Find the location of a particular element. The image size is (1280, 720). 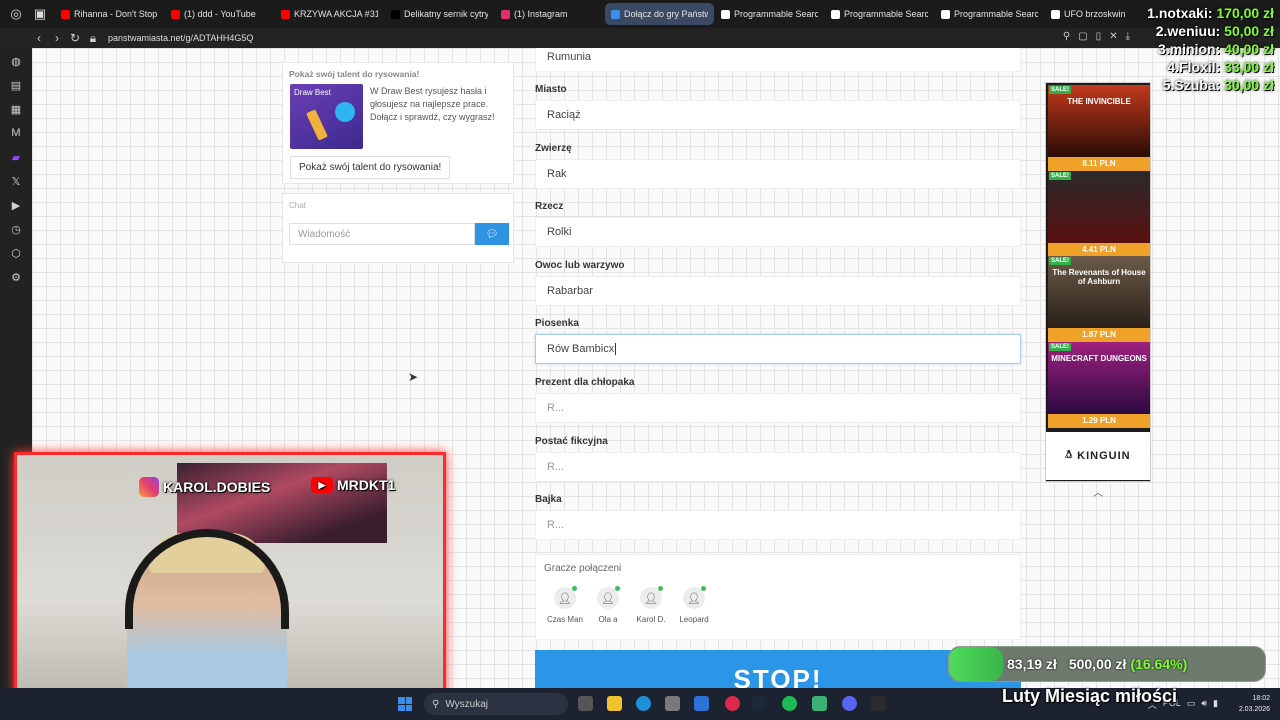

history-icon: ◷ is located at coordinates (16, 229).